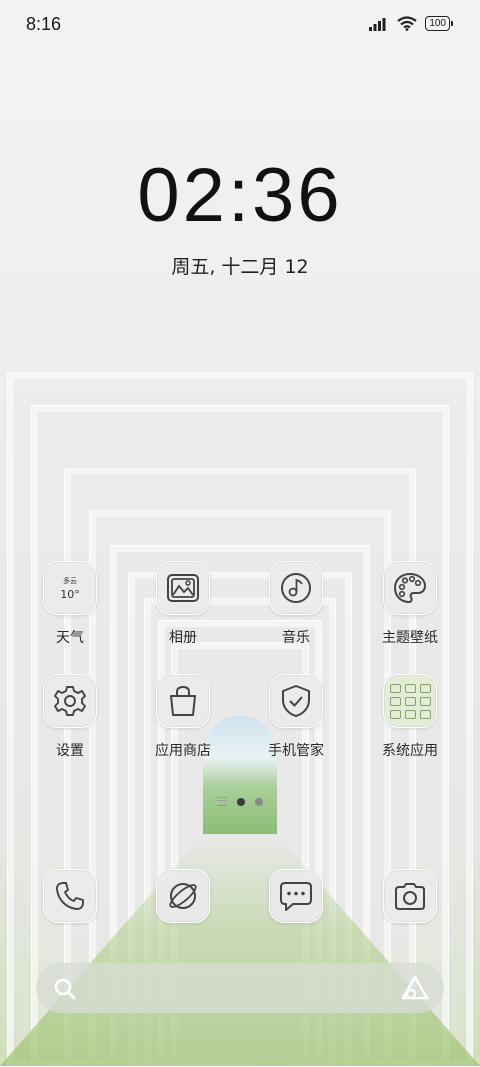 Image resolution: width=480 pixels, height=1067 pixels. What do you see at coordinates (222, 801) in the screenshot?
I see `menu-lines-icon` at bounding box center [222, 801].